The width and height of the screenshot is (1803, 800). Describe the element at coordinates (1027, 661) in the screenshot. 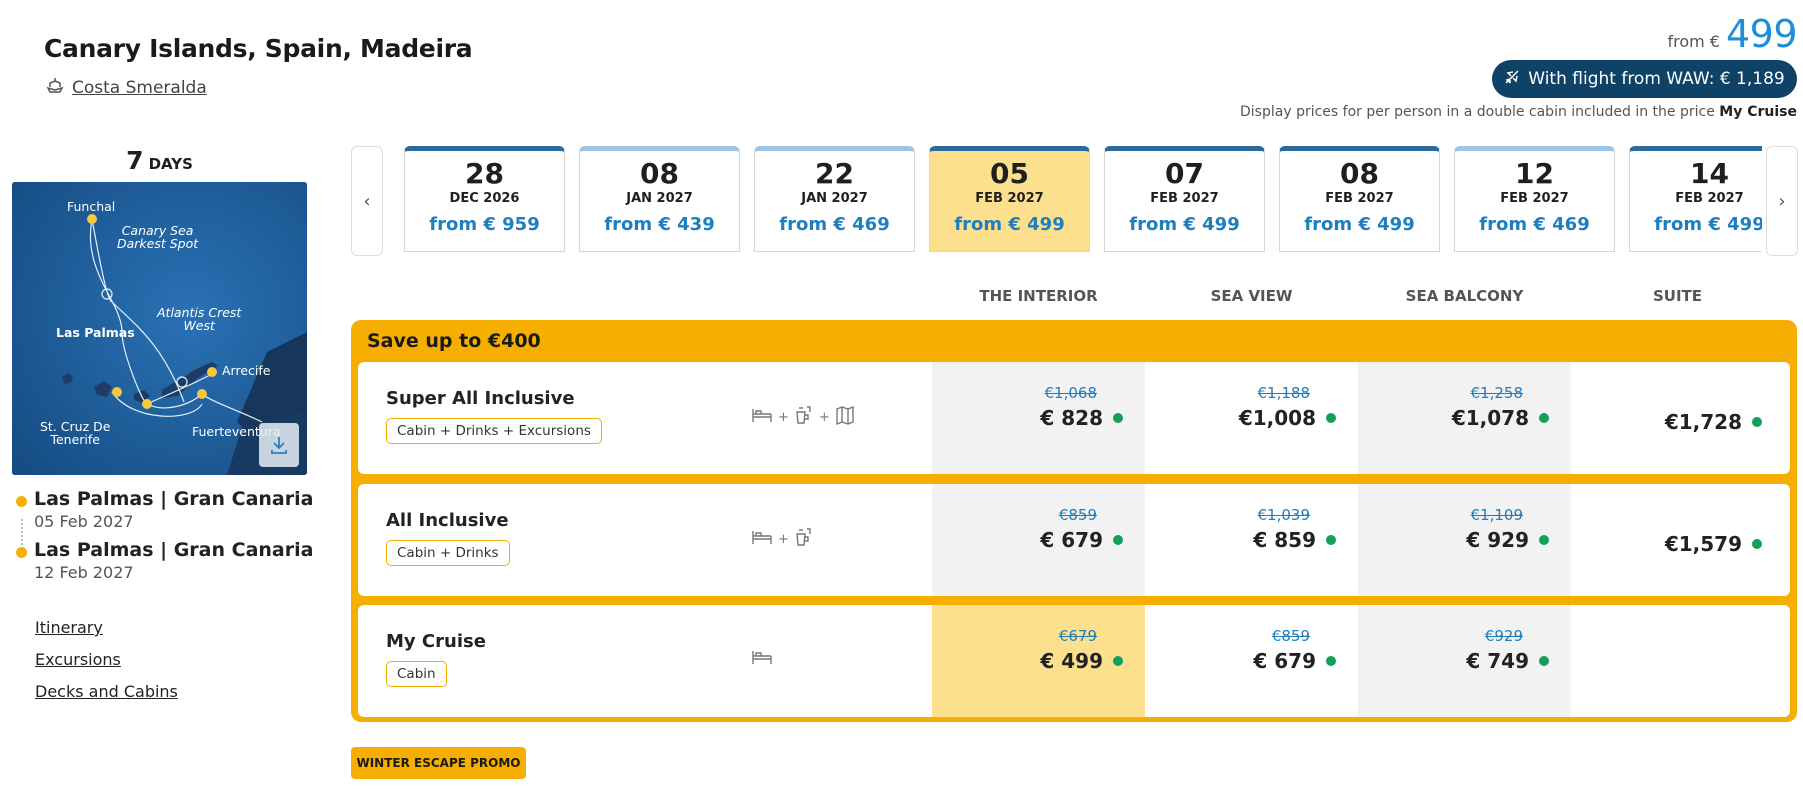

I see `new-price: € 499` at that location.